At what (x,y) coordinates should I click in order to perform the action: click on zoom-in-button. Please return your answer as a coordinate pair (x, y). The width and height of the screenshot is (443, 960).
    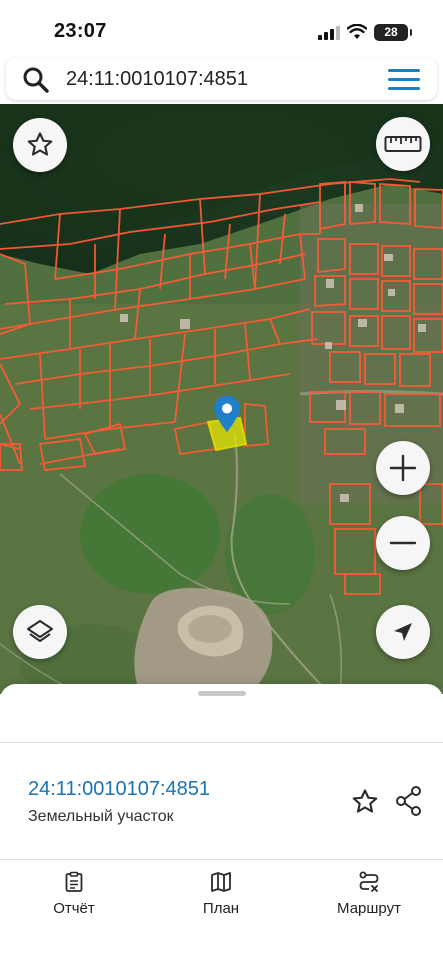
    Looking at the image, I should click on (403, 468).